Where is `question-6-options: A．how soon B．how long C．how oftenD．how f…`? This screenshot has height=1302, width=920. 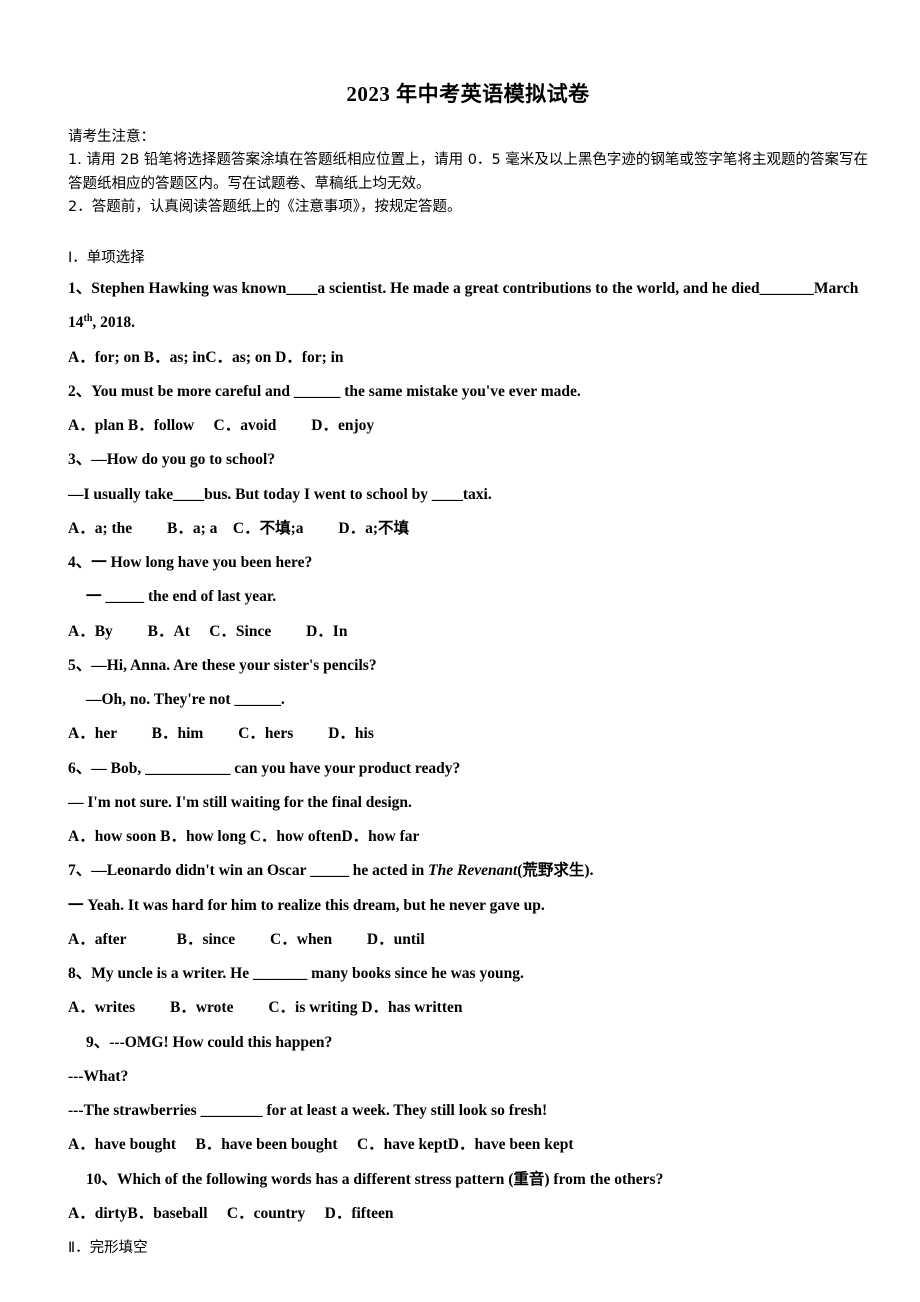 question-6-options: A．how soon B．how long C．how oftenD．how f… is located at coordinates (244, 837).